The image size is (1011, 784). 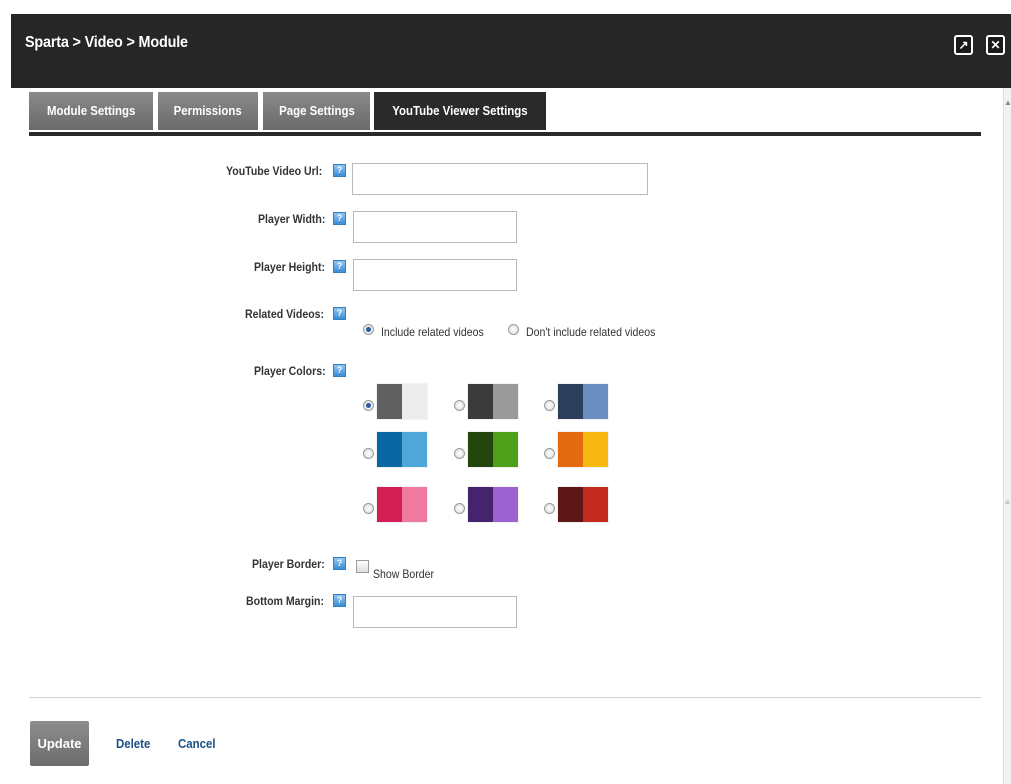 What do you see at coordinates (505, 7) in the screenshot?
I see `top-strip` at bounding box center [505, 7].